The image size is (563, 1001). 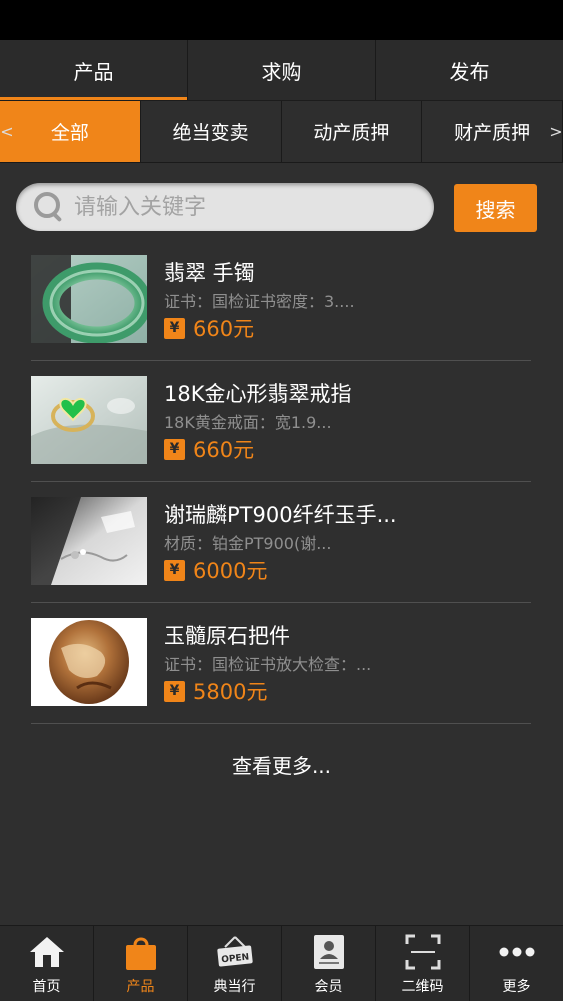 I want to click on nav-label: 更多, so click(x=516, y=987).